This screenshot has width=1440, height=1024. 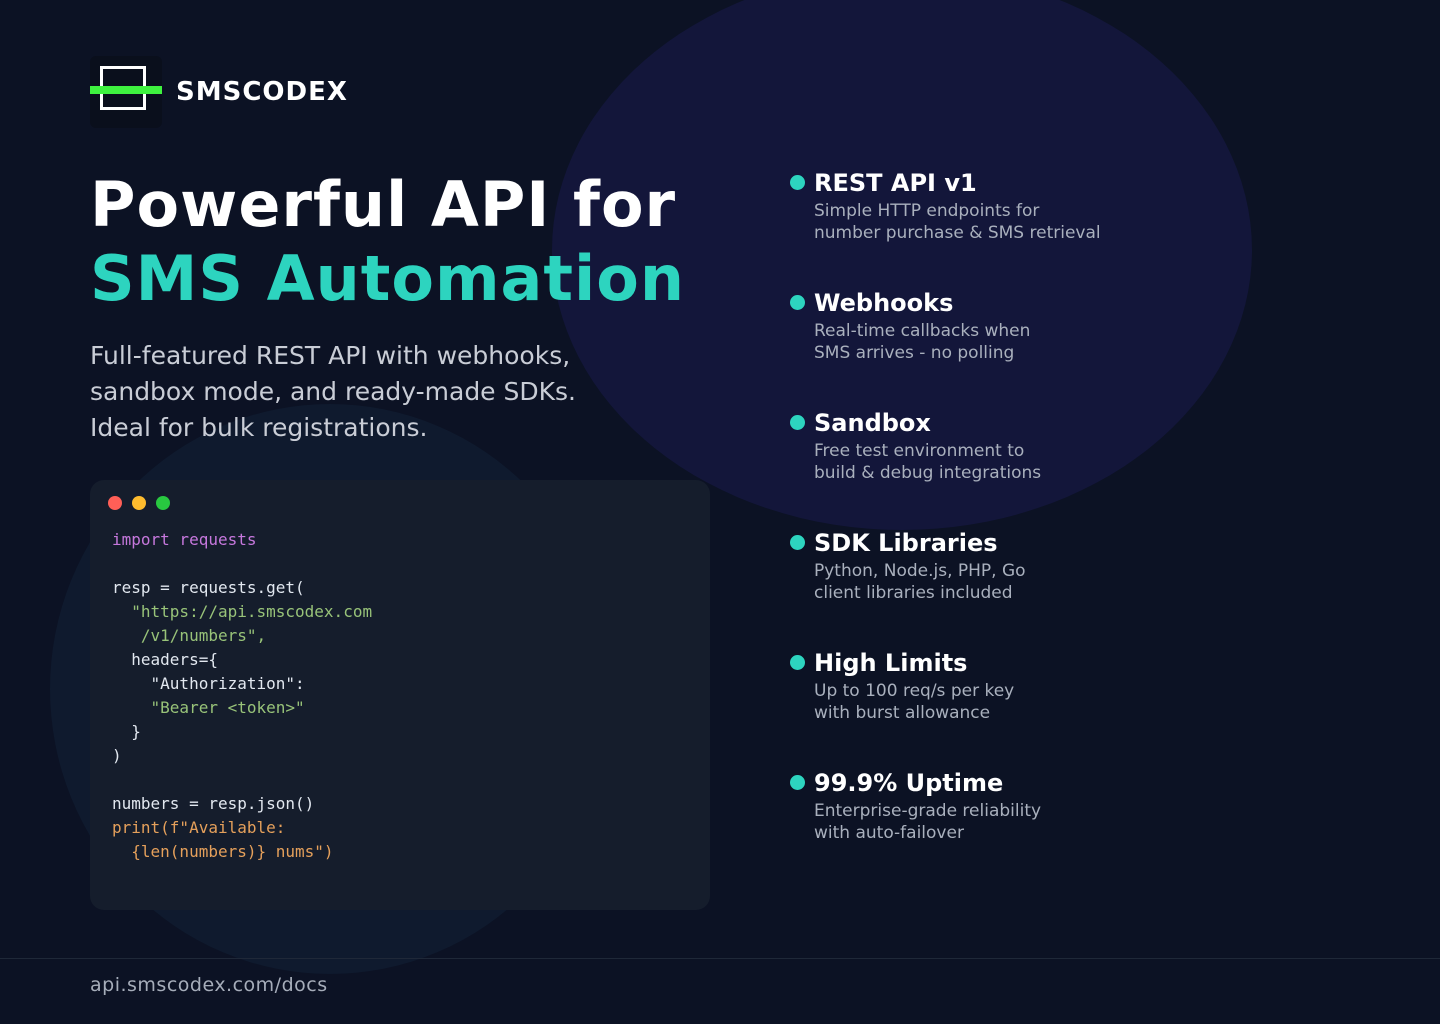 What do you see at coordinates (223, 851) in the screenshot?
I see `code-line: {len(numbers)} nums")` at bounding box center [223, 851].